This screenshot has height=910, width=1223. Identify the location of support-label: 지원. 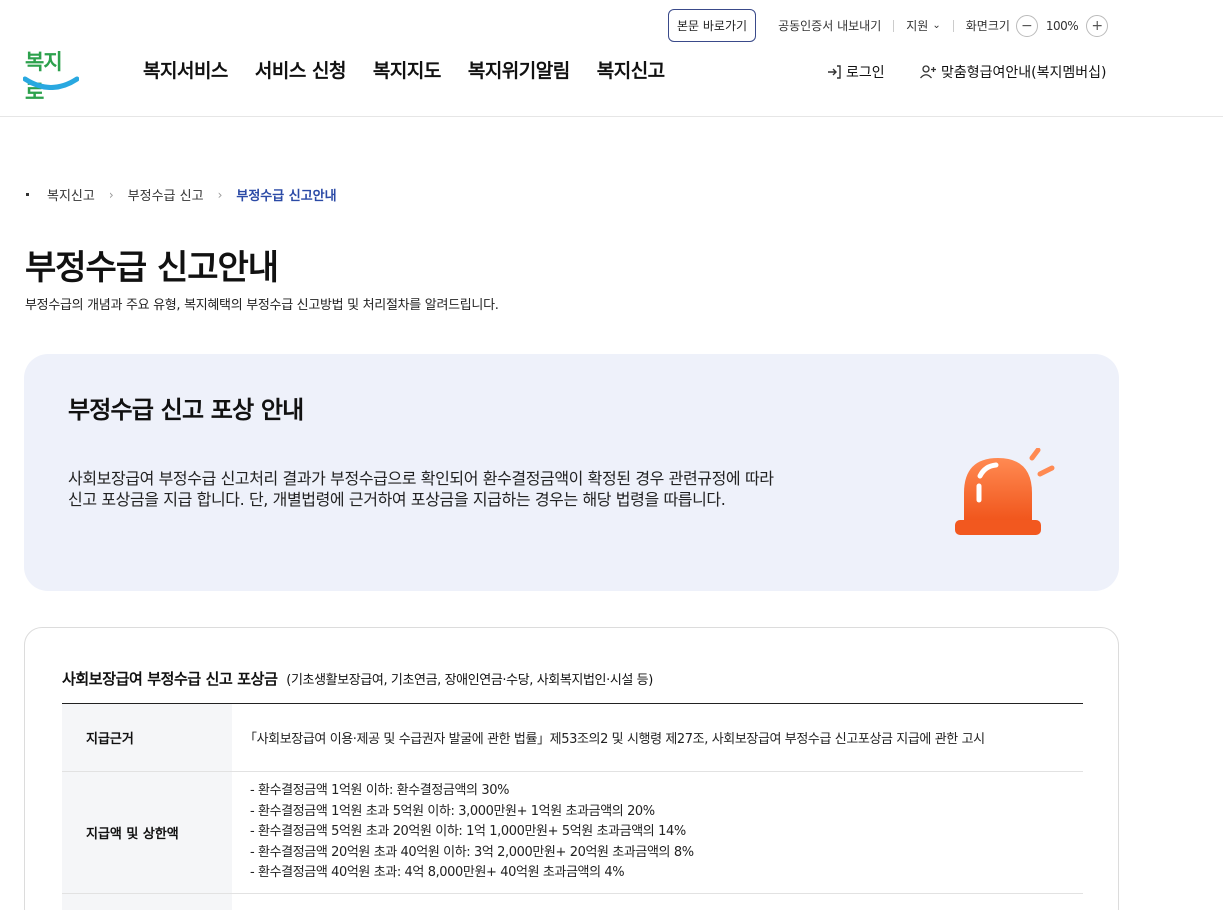
(917, 26).